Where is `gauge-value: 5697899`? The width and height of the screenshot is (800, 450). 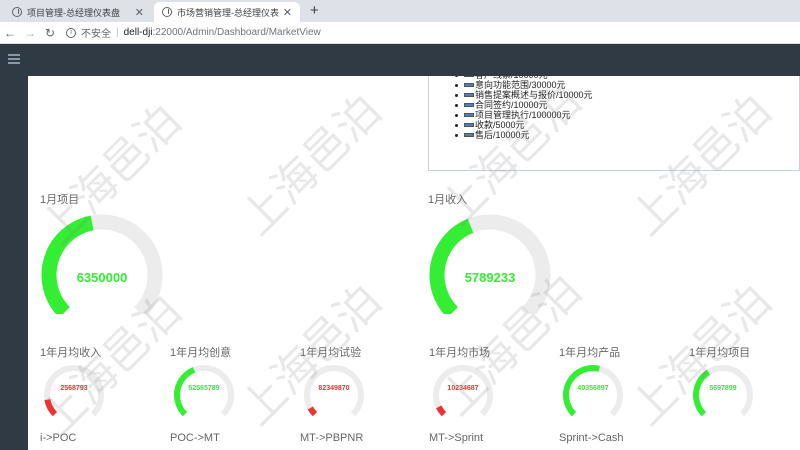
gauge-value: 5697899 is located at coordinates (723, 388).